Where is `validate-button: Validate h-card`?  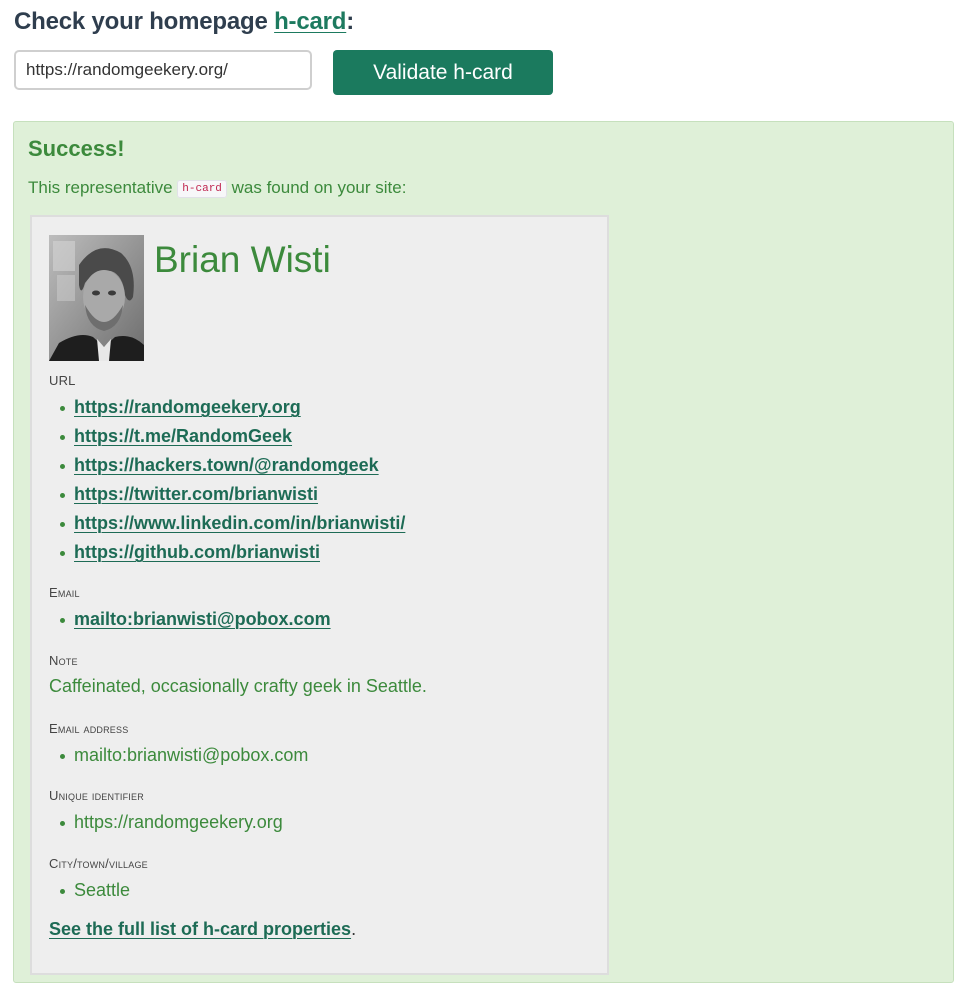 validate-button: Validate h-card is located at coordinates (443, 72).